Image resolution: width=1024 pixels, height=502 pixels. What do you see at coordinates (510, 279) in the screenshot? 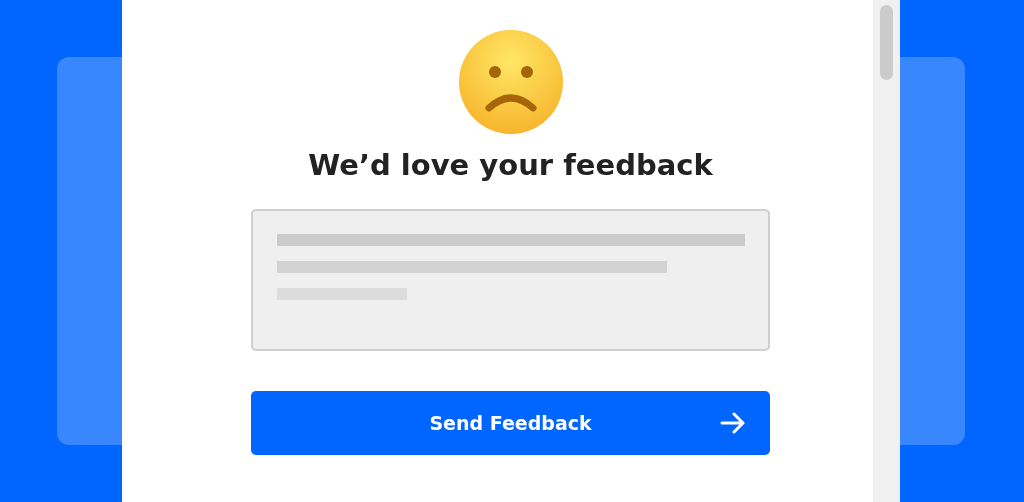
I see `feedback-field` at bounding box center [510, 279].